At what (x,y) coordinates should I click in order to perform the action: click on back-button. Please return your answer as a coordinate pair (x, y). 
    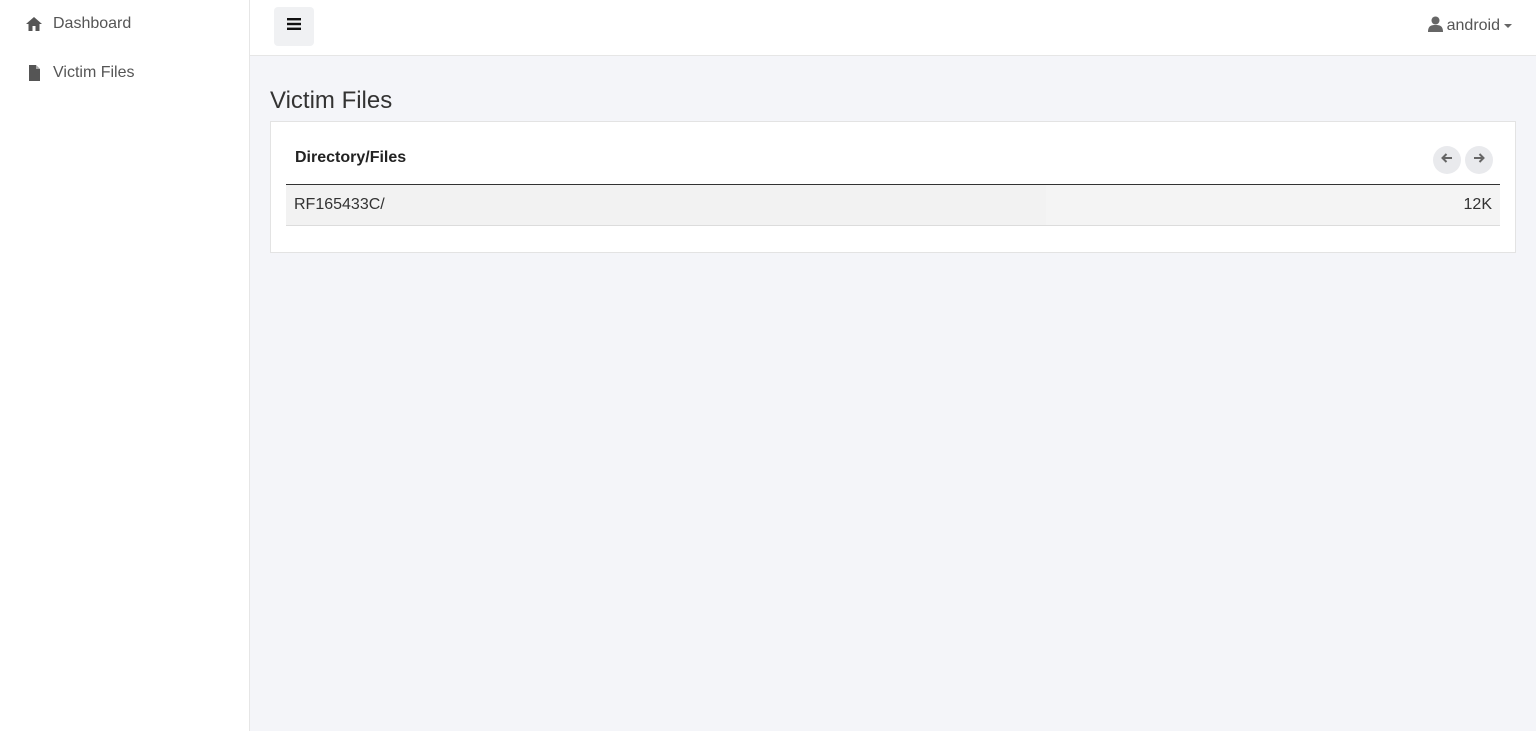
    Looking at the image, I should click on (1447, 160).